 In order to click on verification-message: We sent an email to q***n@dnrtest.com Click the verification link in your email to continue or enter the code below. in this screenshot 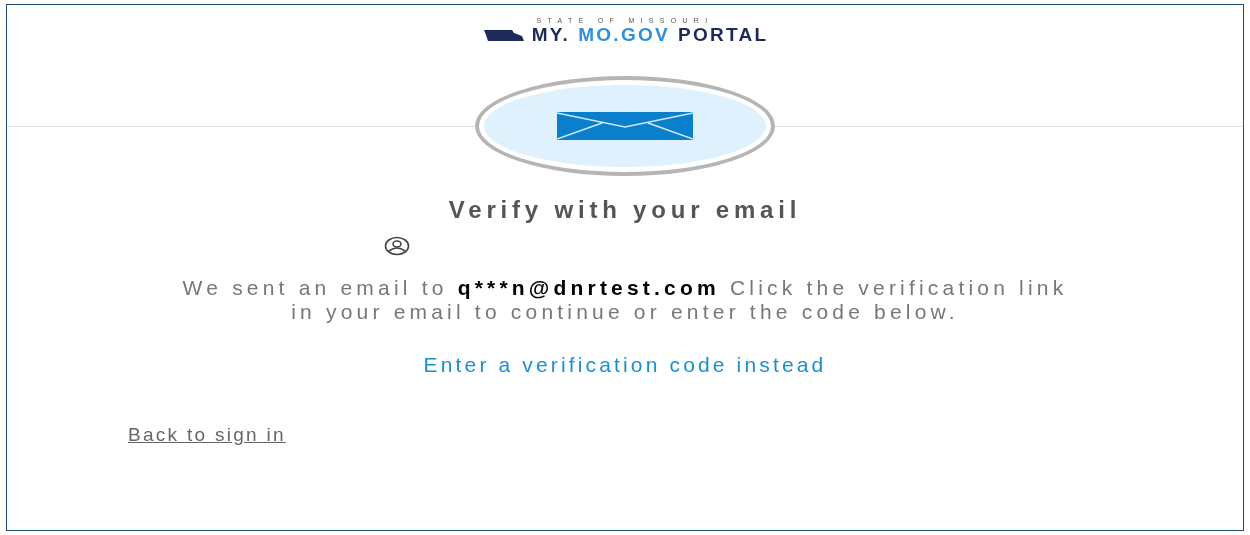, I will do `click(625, 300)`.